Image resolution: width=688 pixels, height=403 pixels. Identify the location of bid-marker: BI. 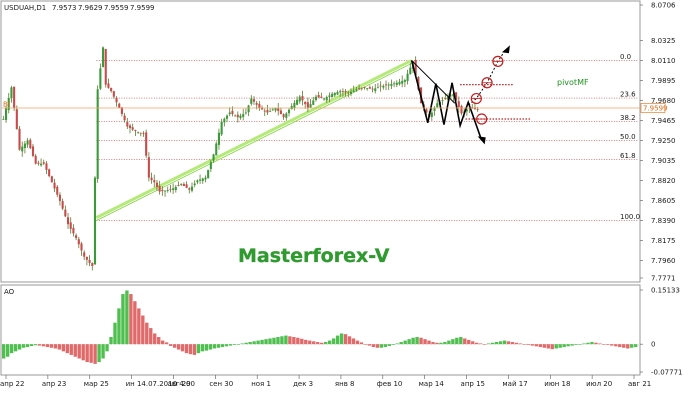
(6, 104).